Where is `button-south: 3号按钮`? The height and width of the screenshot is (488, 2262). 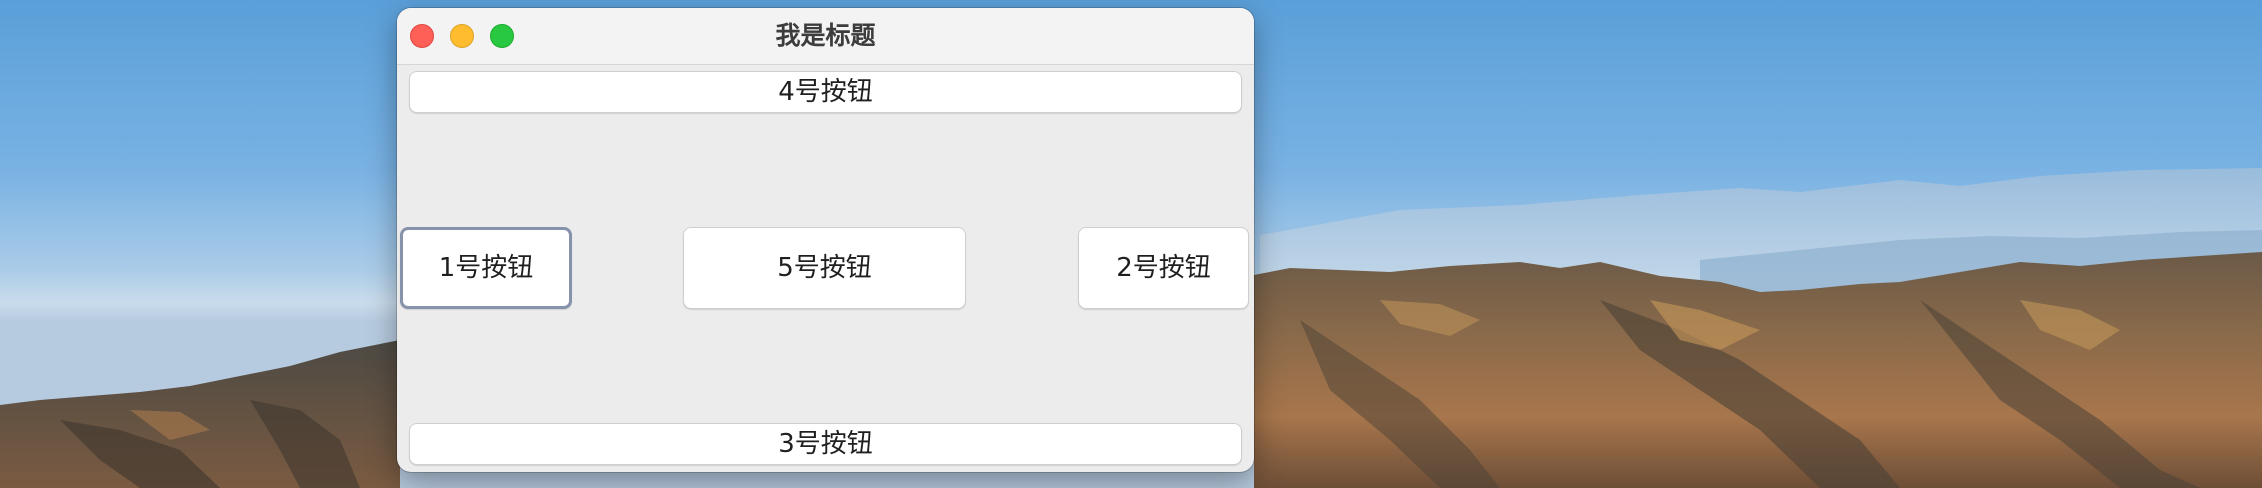 button-south: 3号按钮 is located at coordinates (825, 444).